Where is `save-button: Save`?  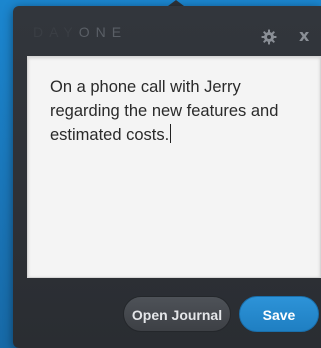 save-button: Save is located at coordinates (279, 314).